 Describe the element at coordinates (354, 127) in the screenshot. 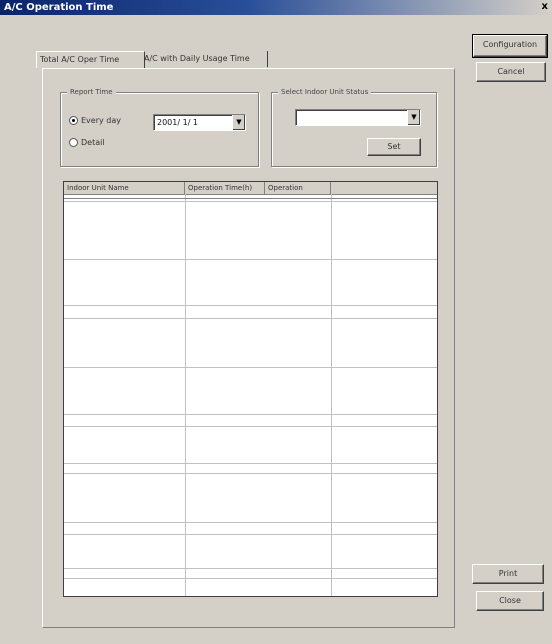

I see `unit-status-group: Select Indoor Unit Status ▼ Set` at that location.